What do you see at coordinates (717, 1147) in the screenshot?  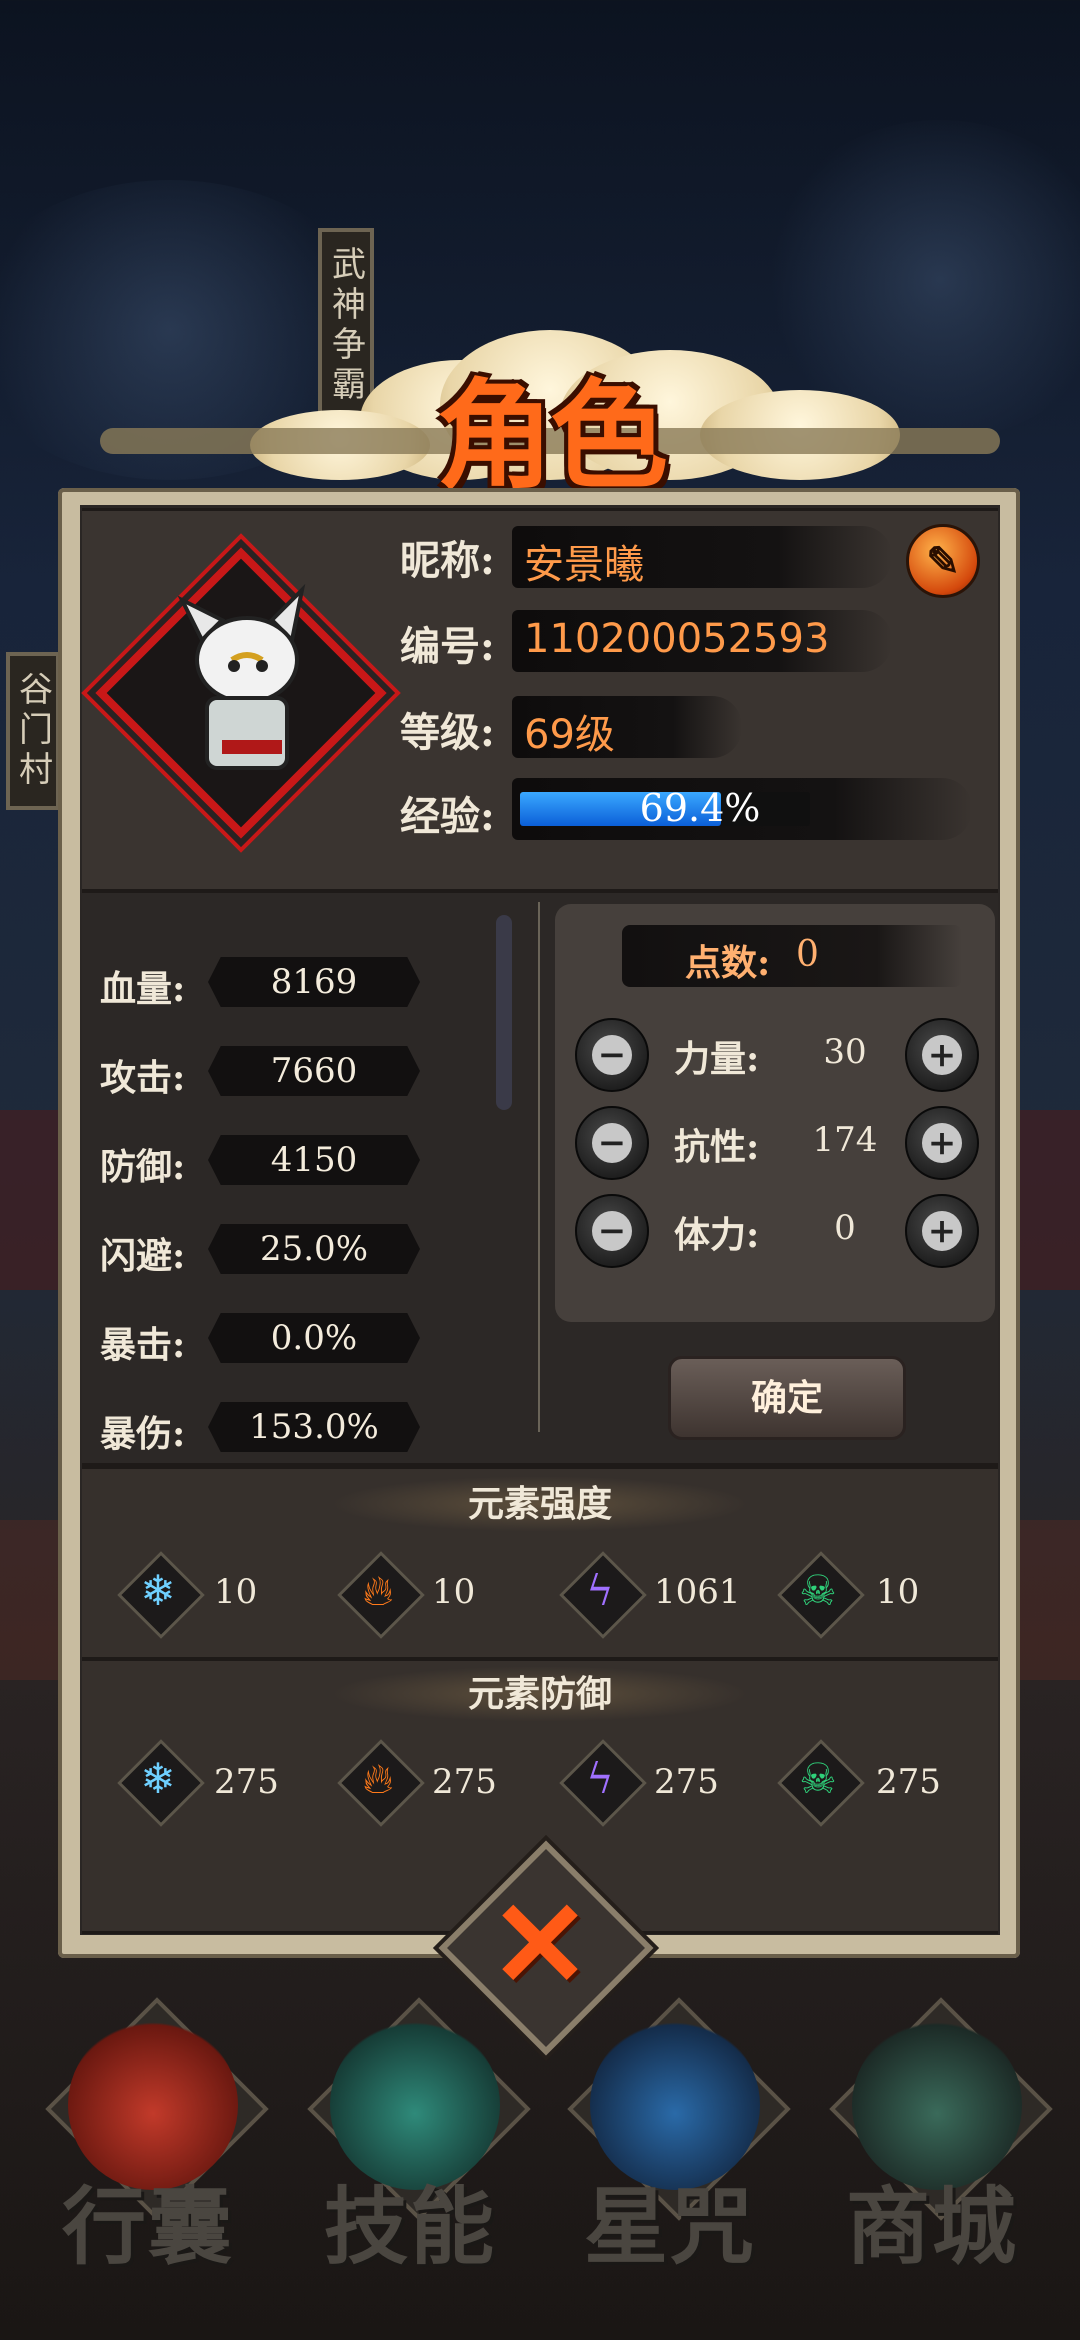 I see `attr-label-resistance: 抗性:` at bounding box center [717, 1147].